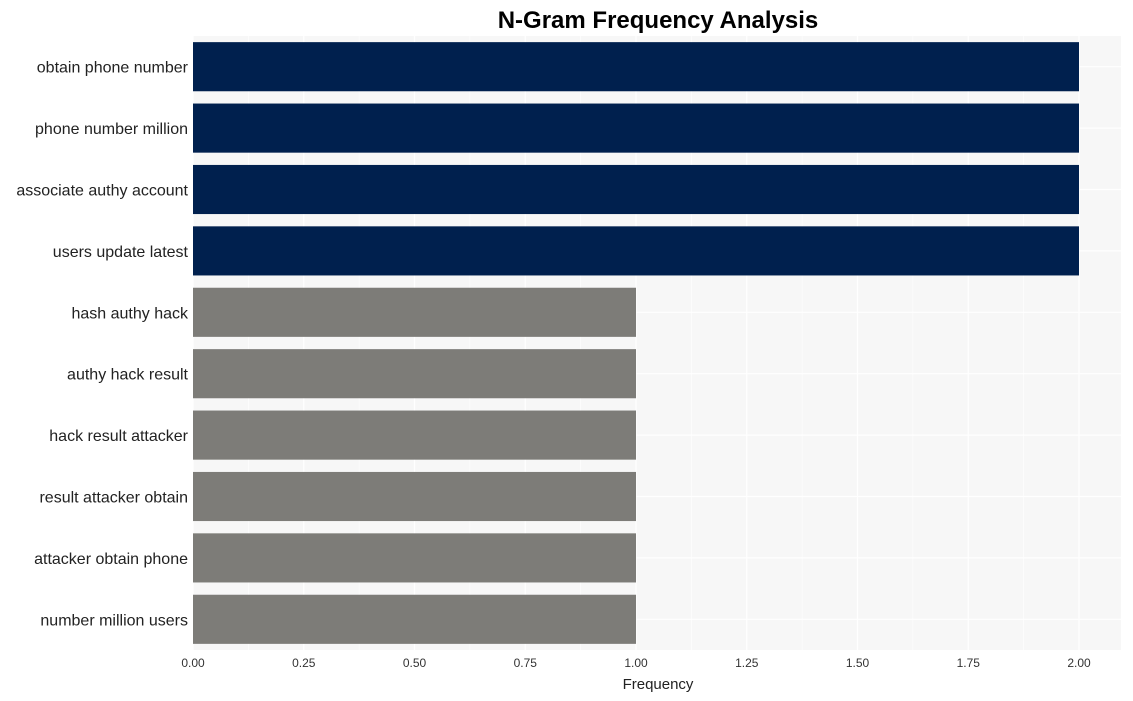 This screenshot has height=701, width=1133. What do you see at coordinates (526, 663) in the screenshot?
I see `x-tick-label: 0.75` at bounding box center [526, 663].